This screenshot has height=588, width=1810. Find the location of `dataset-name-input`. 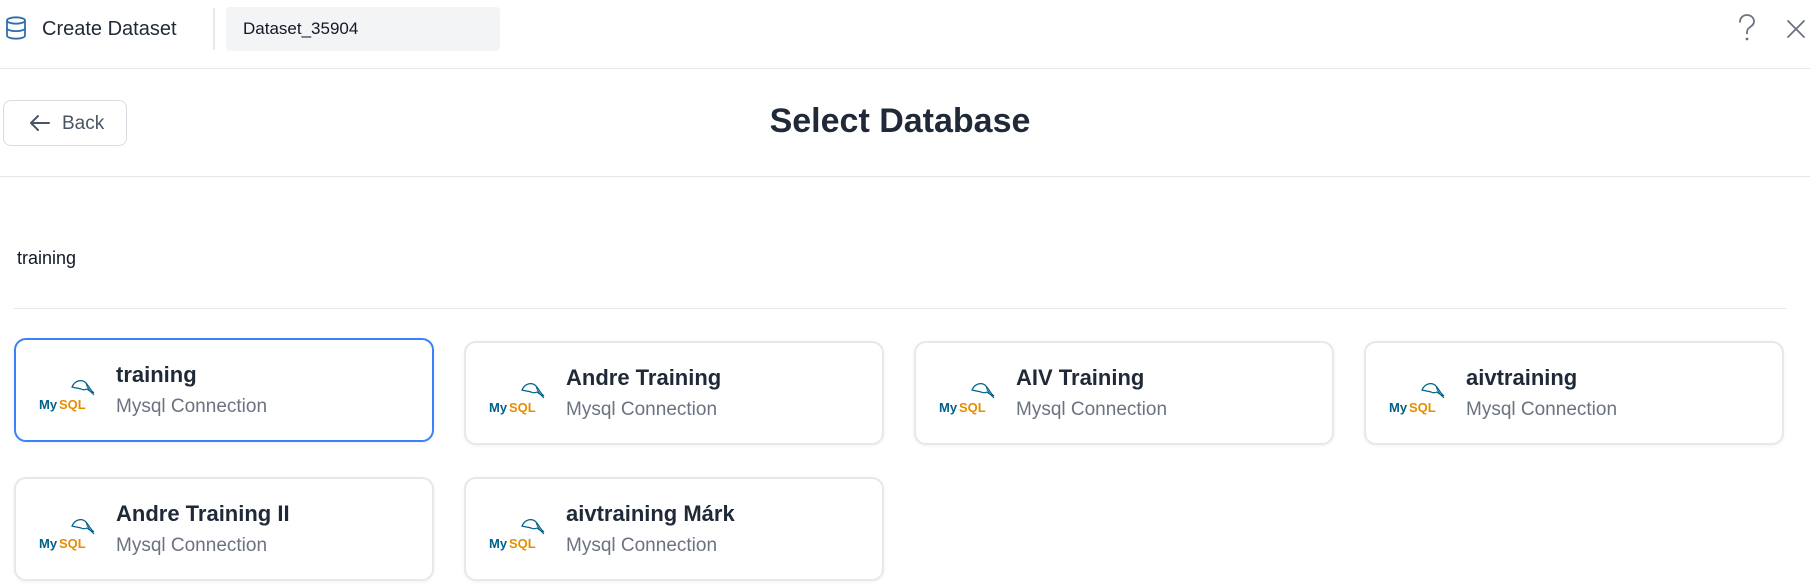

dataset-name-input is located at coordinates (363, 29).